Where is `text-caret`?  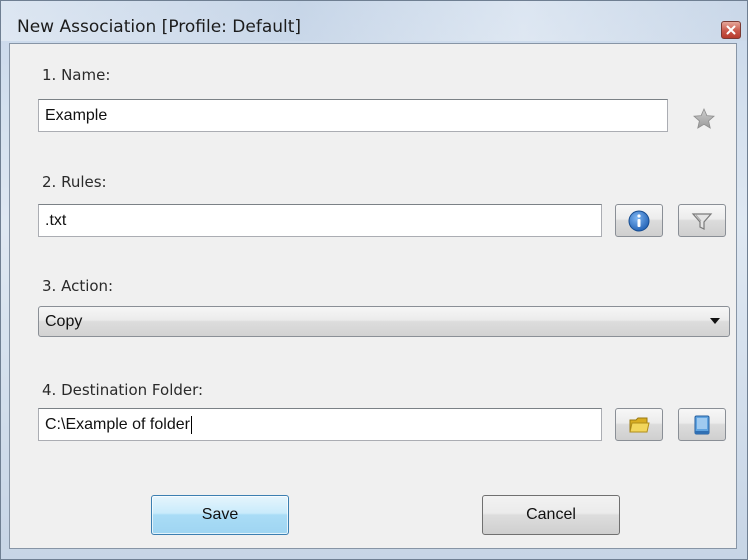 text-caret is located at coordinates (191, 424).